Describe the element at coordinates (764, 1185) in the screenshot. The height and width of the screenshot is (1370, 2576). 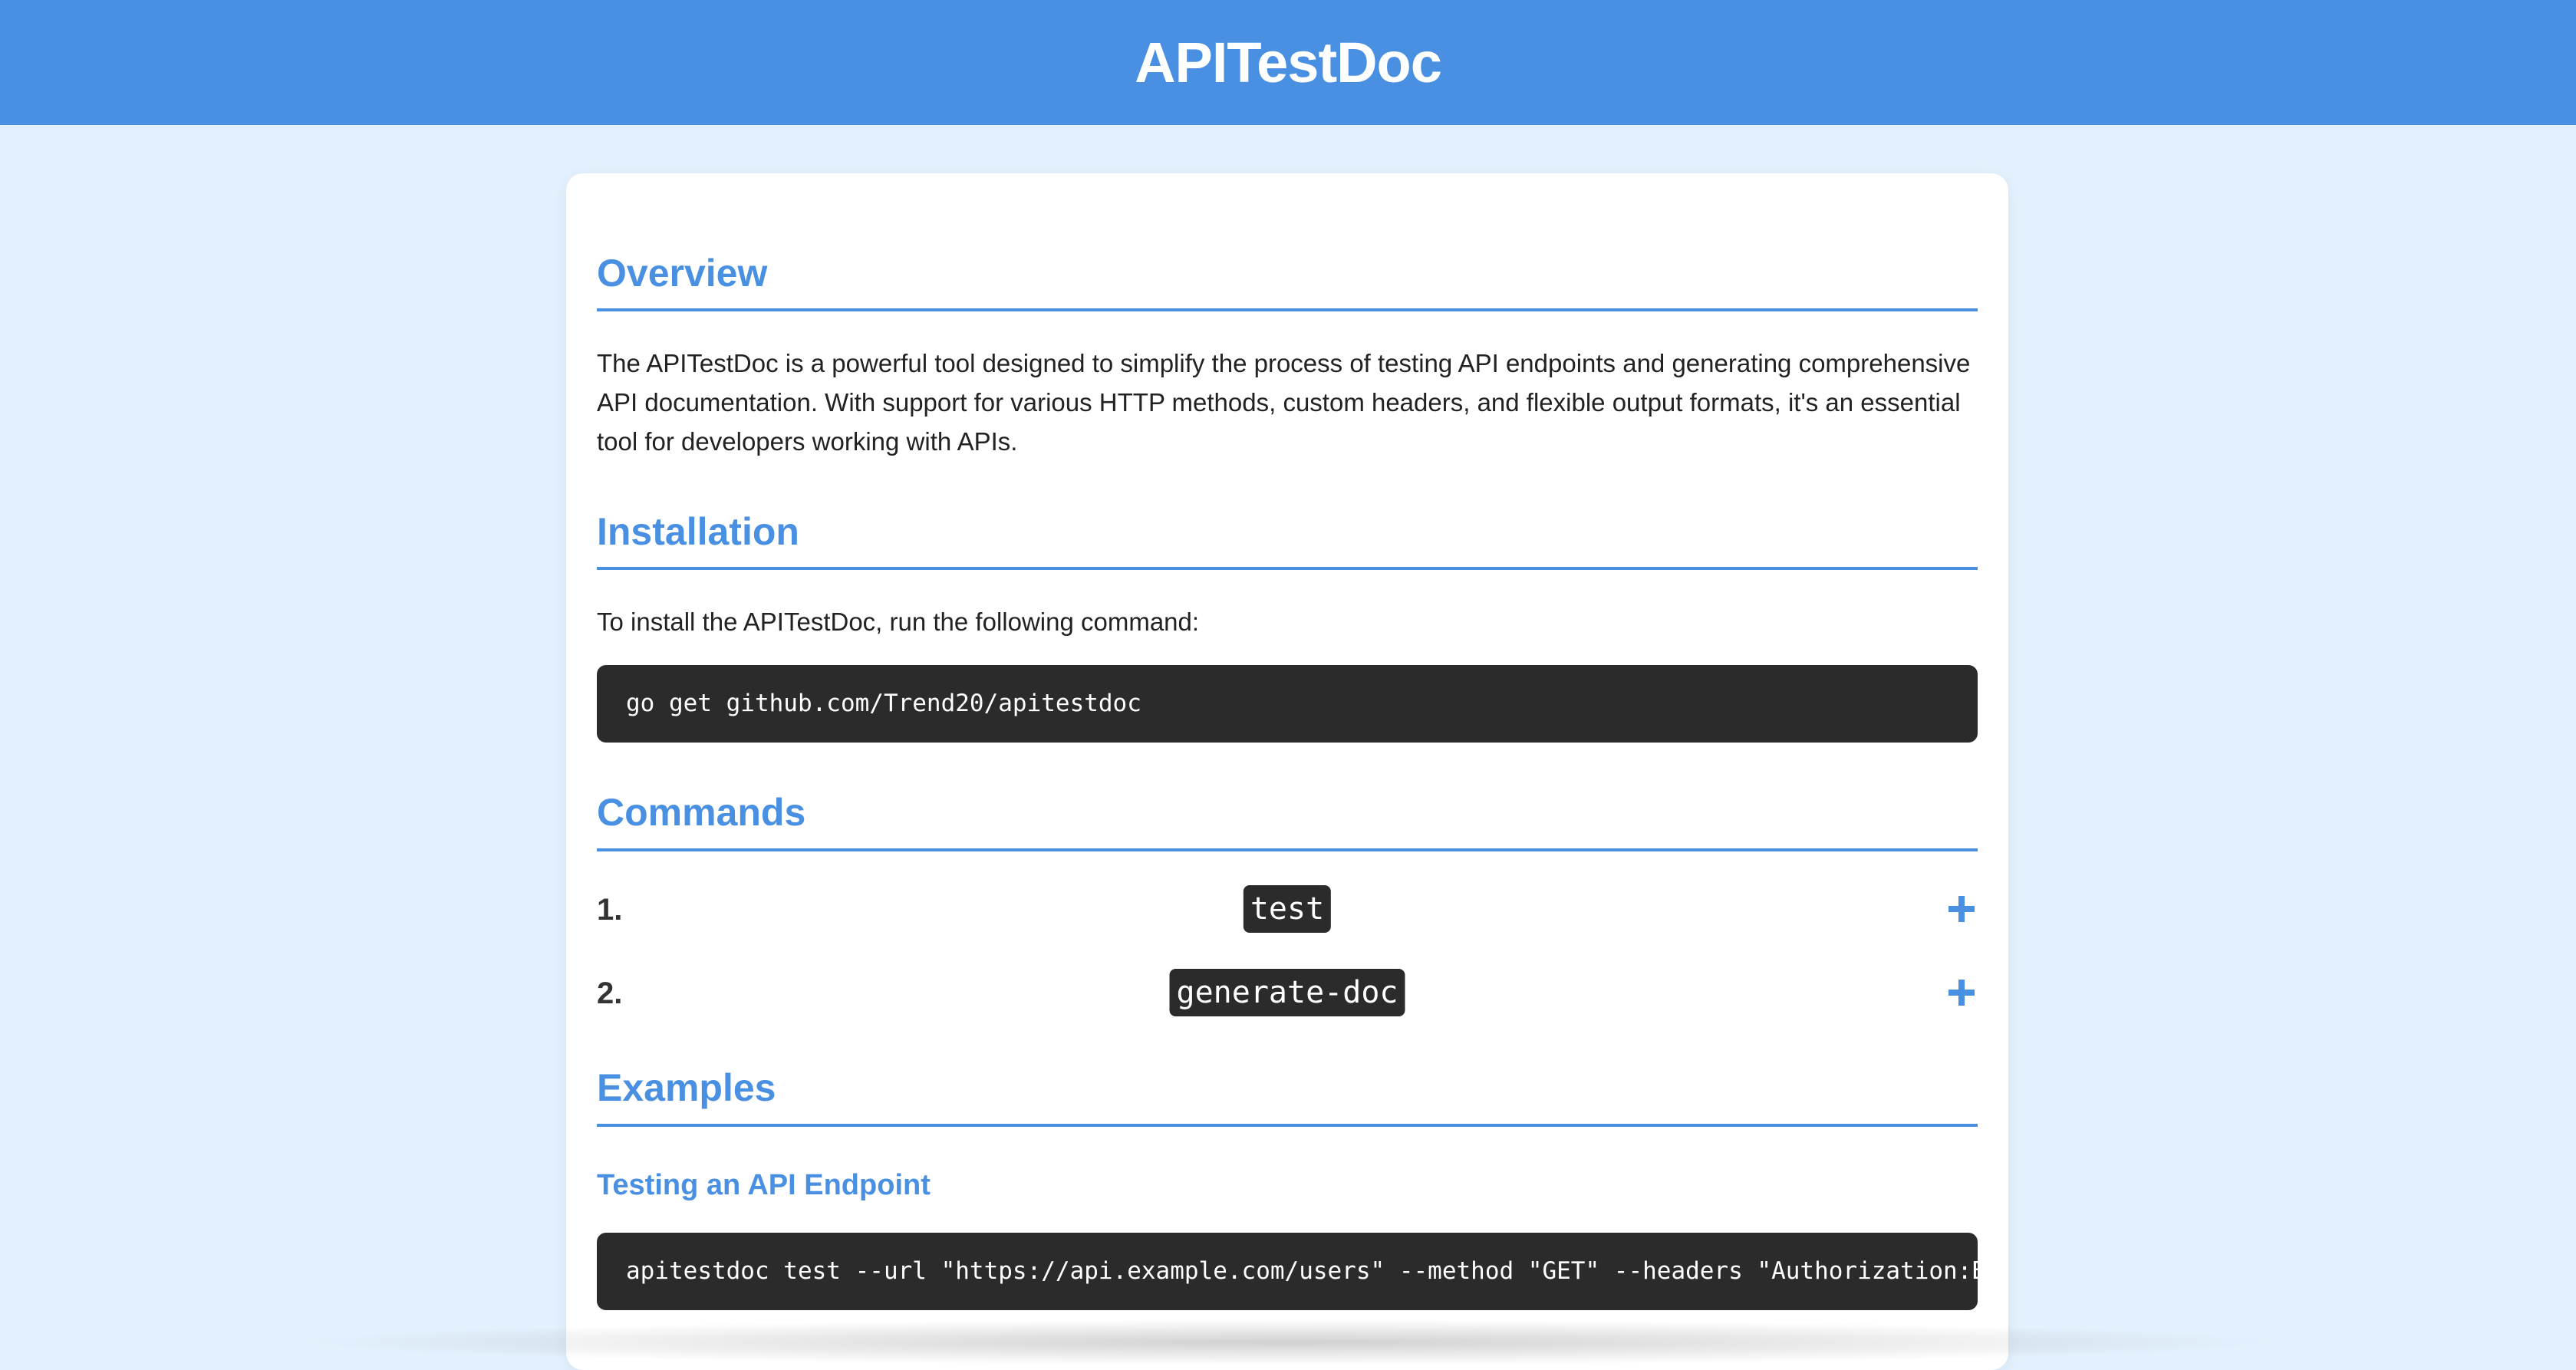
I see `example-subheading: Testing an API Endpoint` at that location.